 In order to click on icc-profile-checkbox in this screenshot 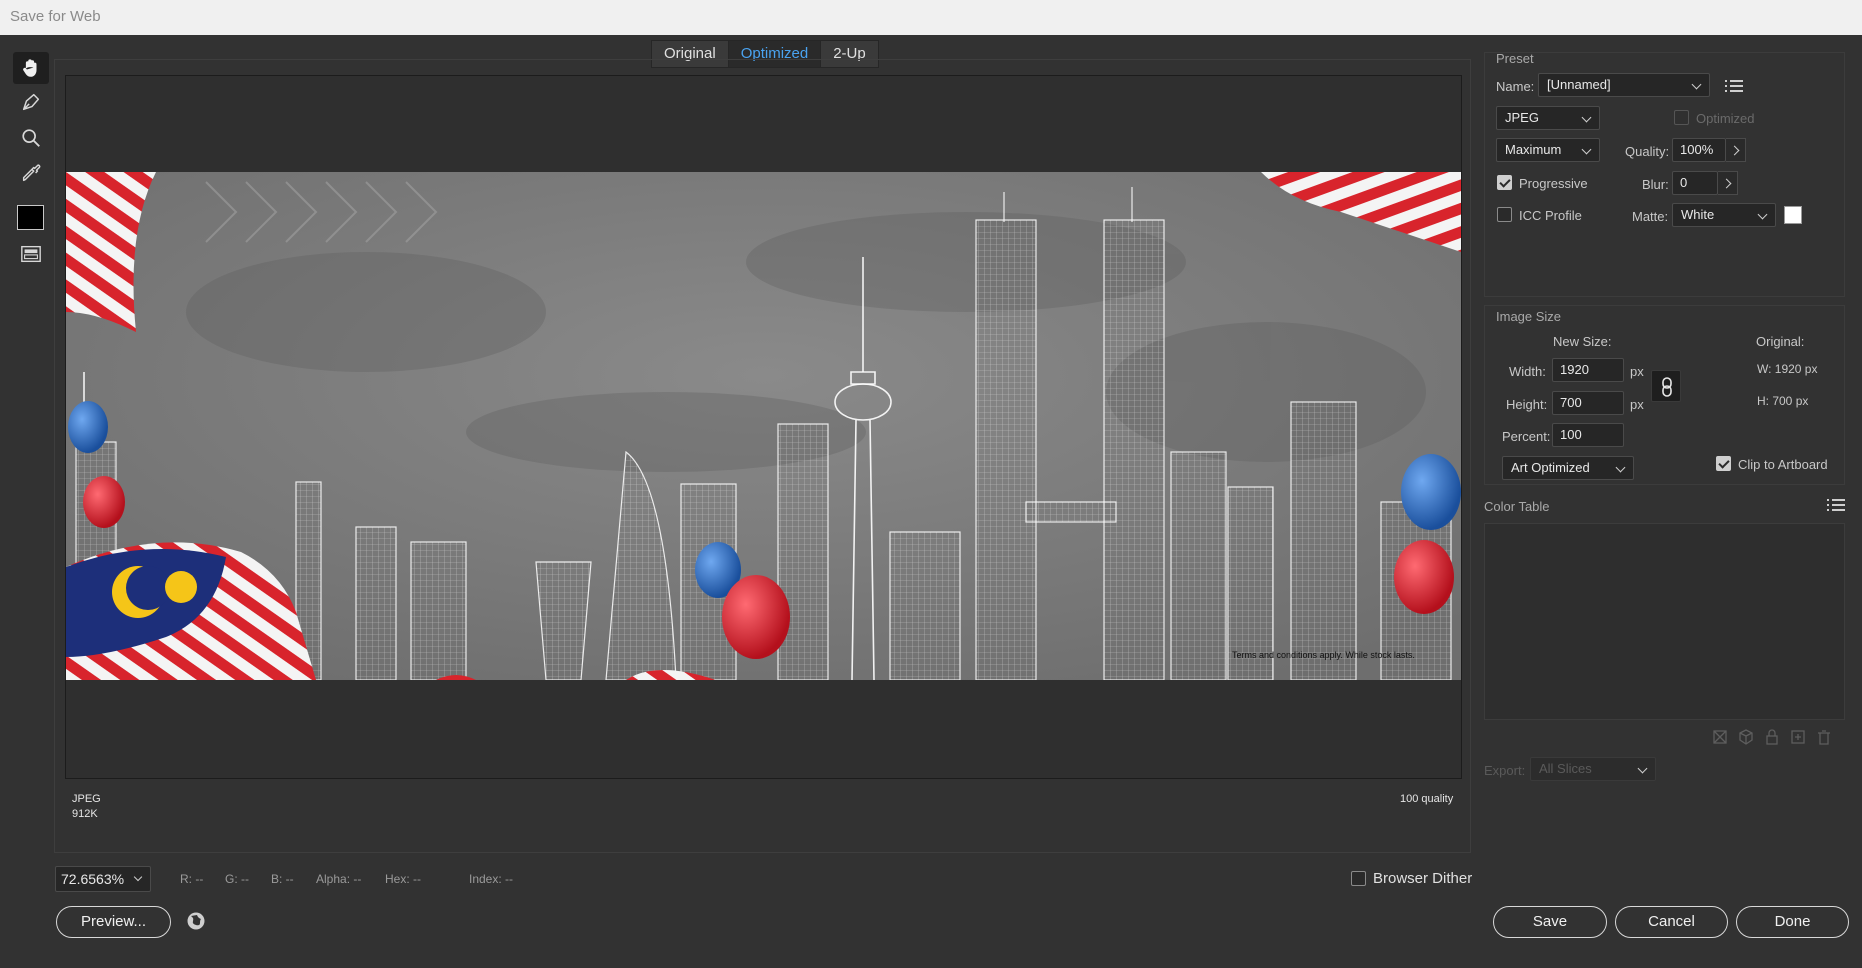, I will do `click(1504, 214)`.